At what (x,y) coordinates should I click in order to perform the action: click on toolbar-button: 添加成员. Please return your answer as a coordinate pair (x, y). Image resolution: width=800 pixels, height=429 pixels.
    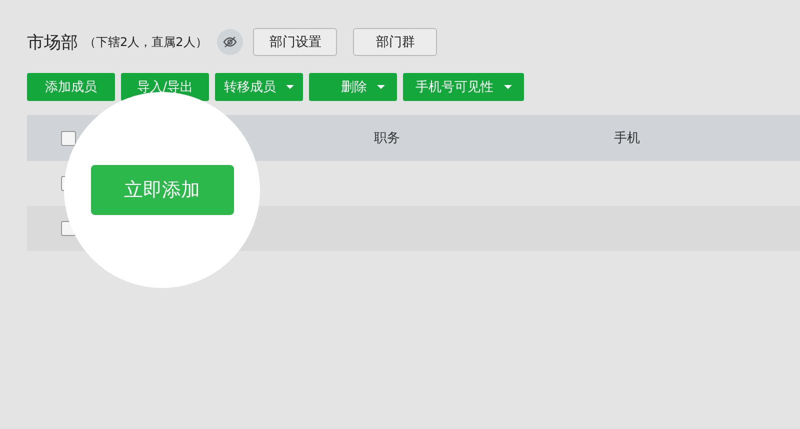
    Looking at the image, I should click on (71, 87).